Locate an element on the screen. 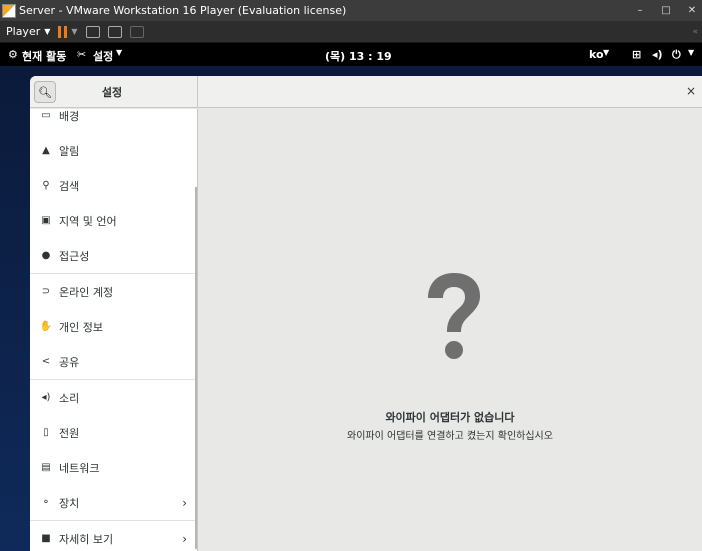 The height and width of the screenshot is (551, 702). sidebar-item-label: 검색 is located at coordinates (69, 186).